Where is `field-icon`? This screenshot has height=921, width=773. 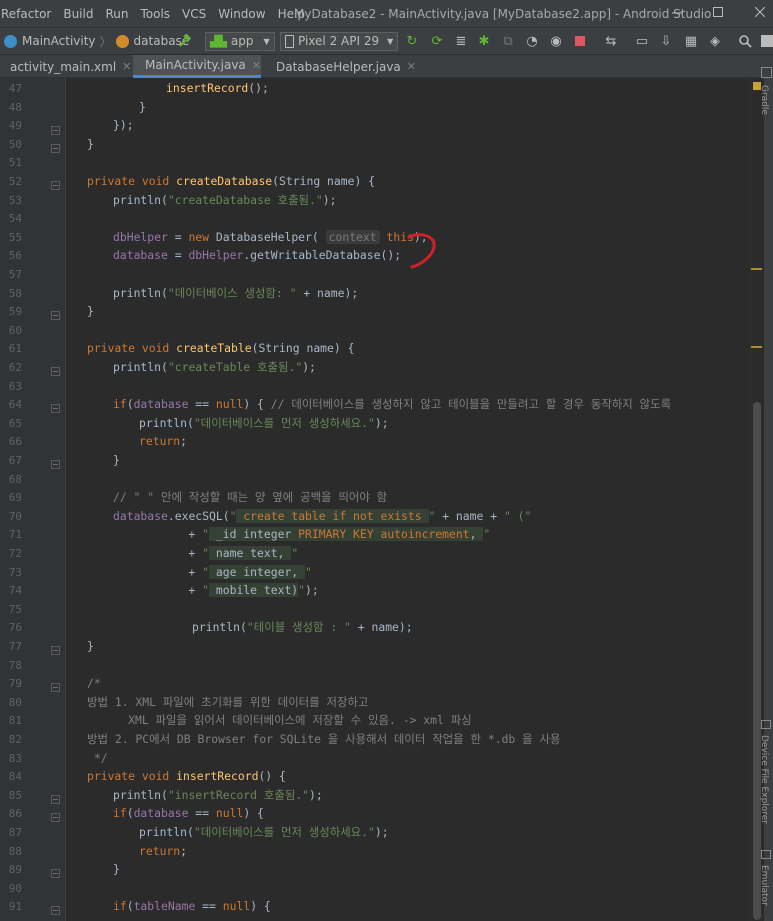
field-icon is located at coordinates (122, 41).